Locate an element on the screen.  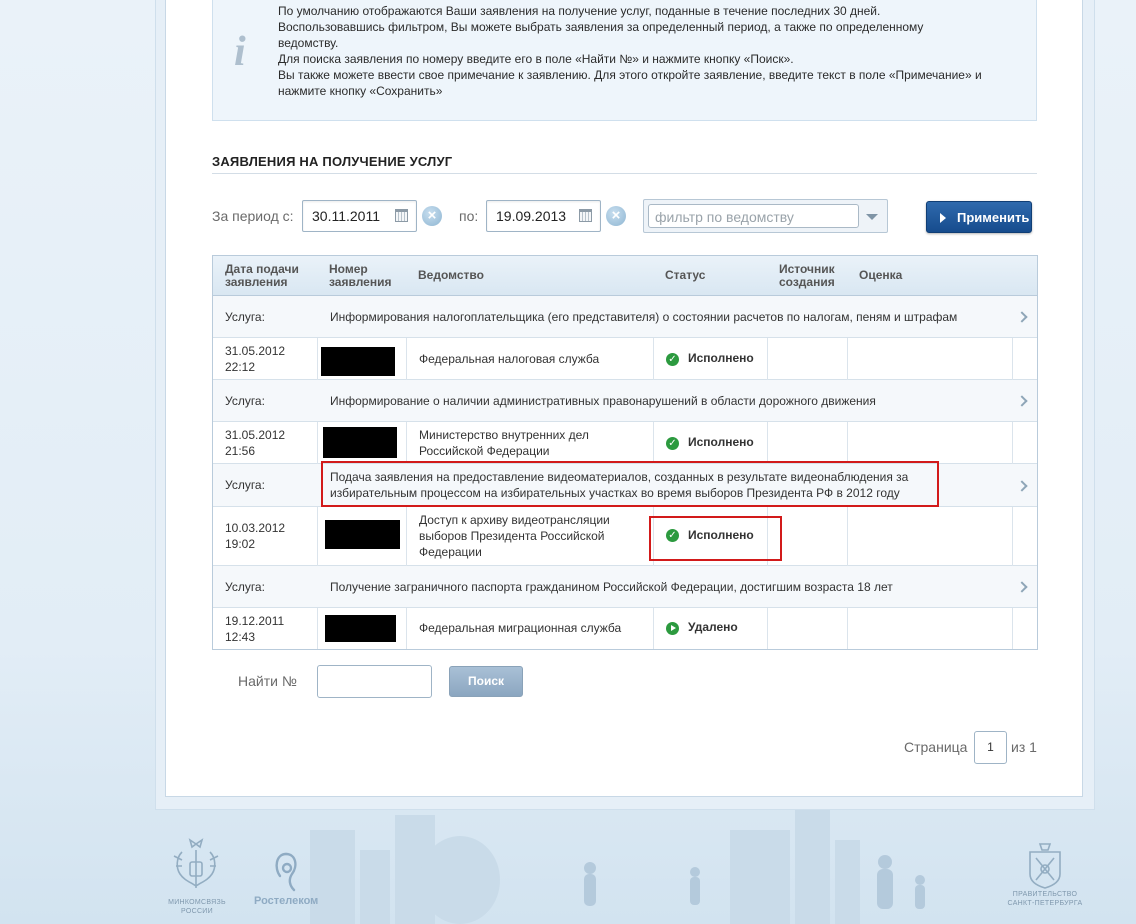
minsvyaz-caption-line: РОССИИ is located at coordinates (197, 911).